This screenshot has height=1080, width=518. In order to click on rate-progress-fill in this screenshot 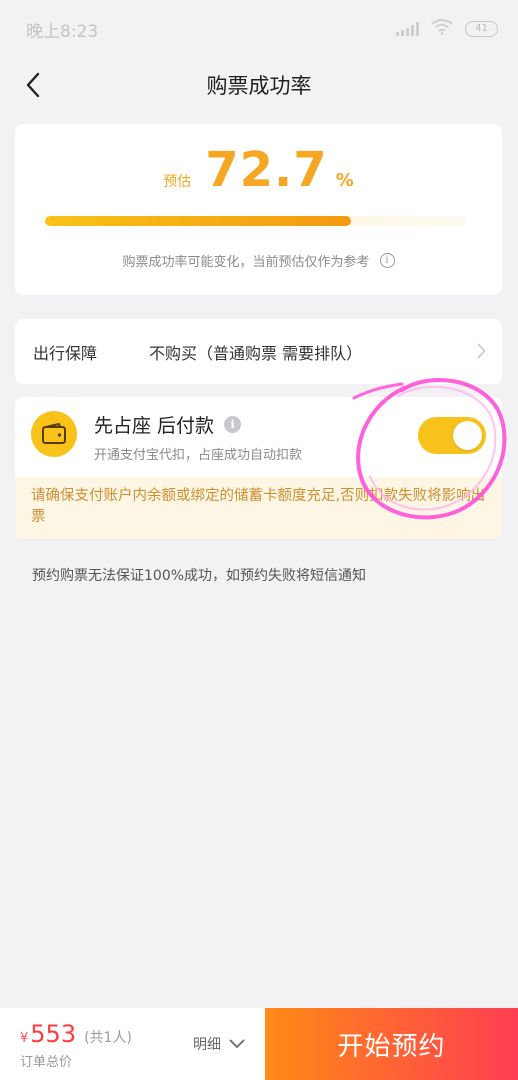, I will do `click(198, 221)`.